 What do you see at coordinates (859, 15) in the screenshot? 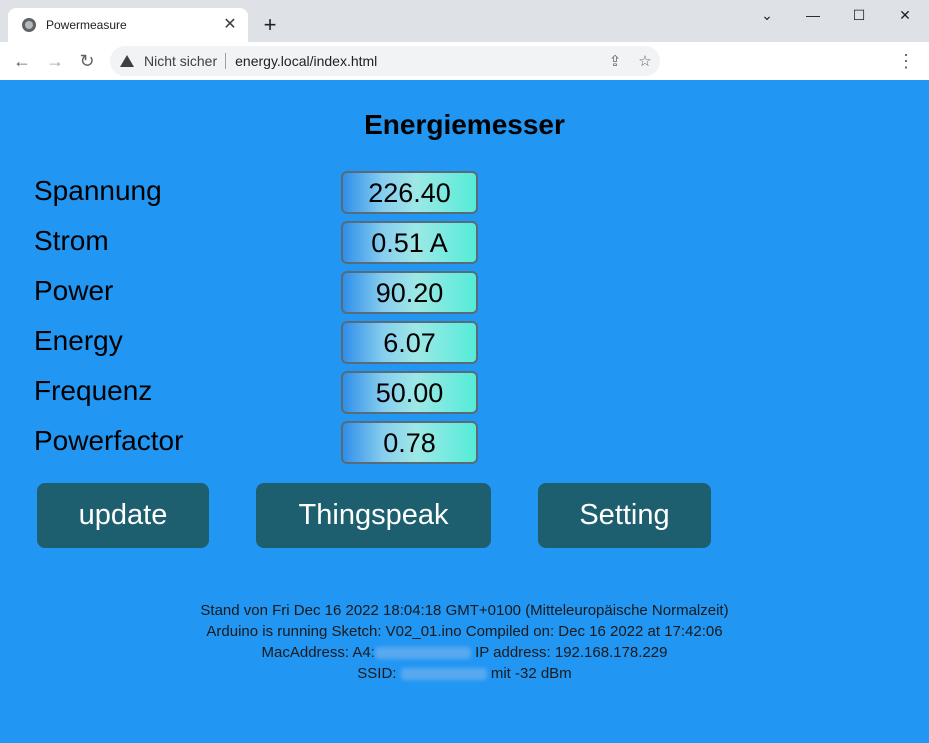
I see `maximize-button: ☐` at bounding box center [859, 15].